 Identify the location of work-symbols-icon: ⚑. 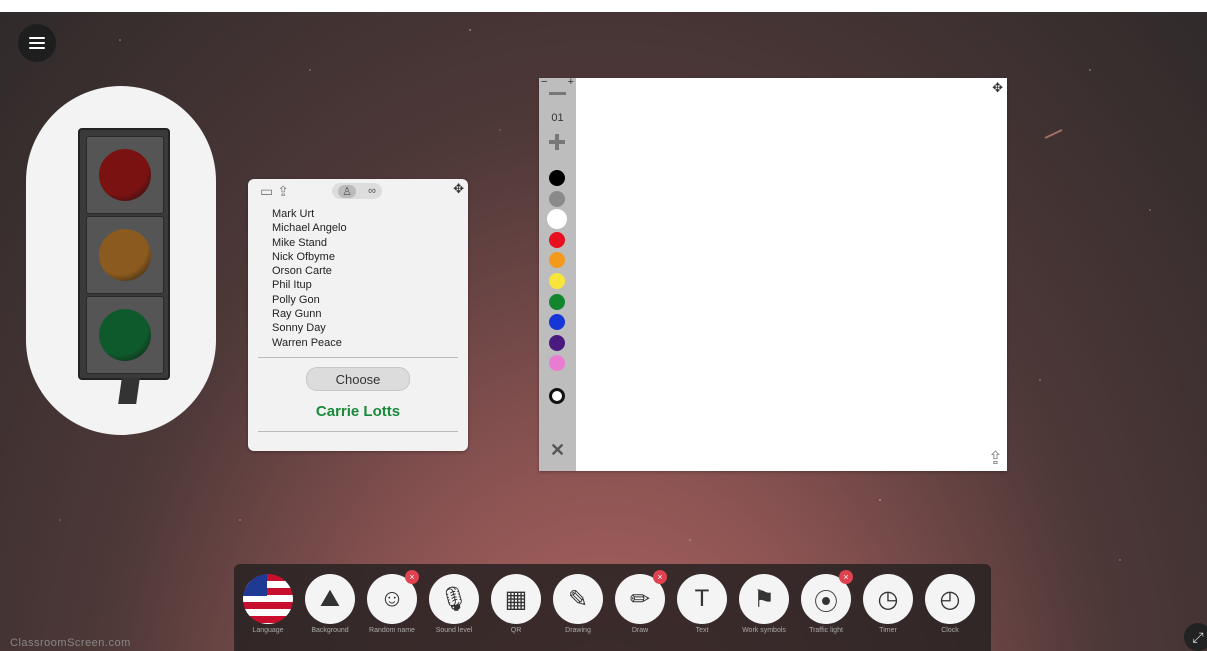
(764, 599).